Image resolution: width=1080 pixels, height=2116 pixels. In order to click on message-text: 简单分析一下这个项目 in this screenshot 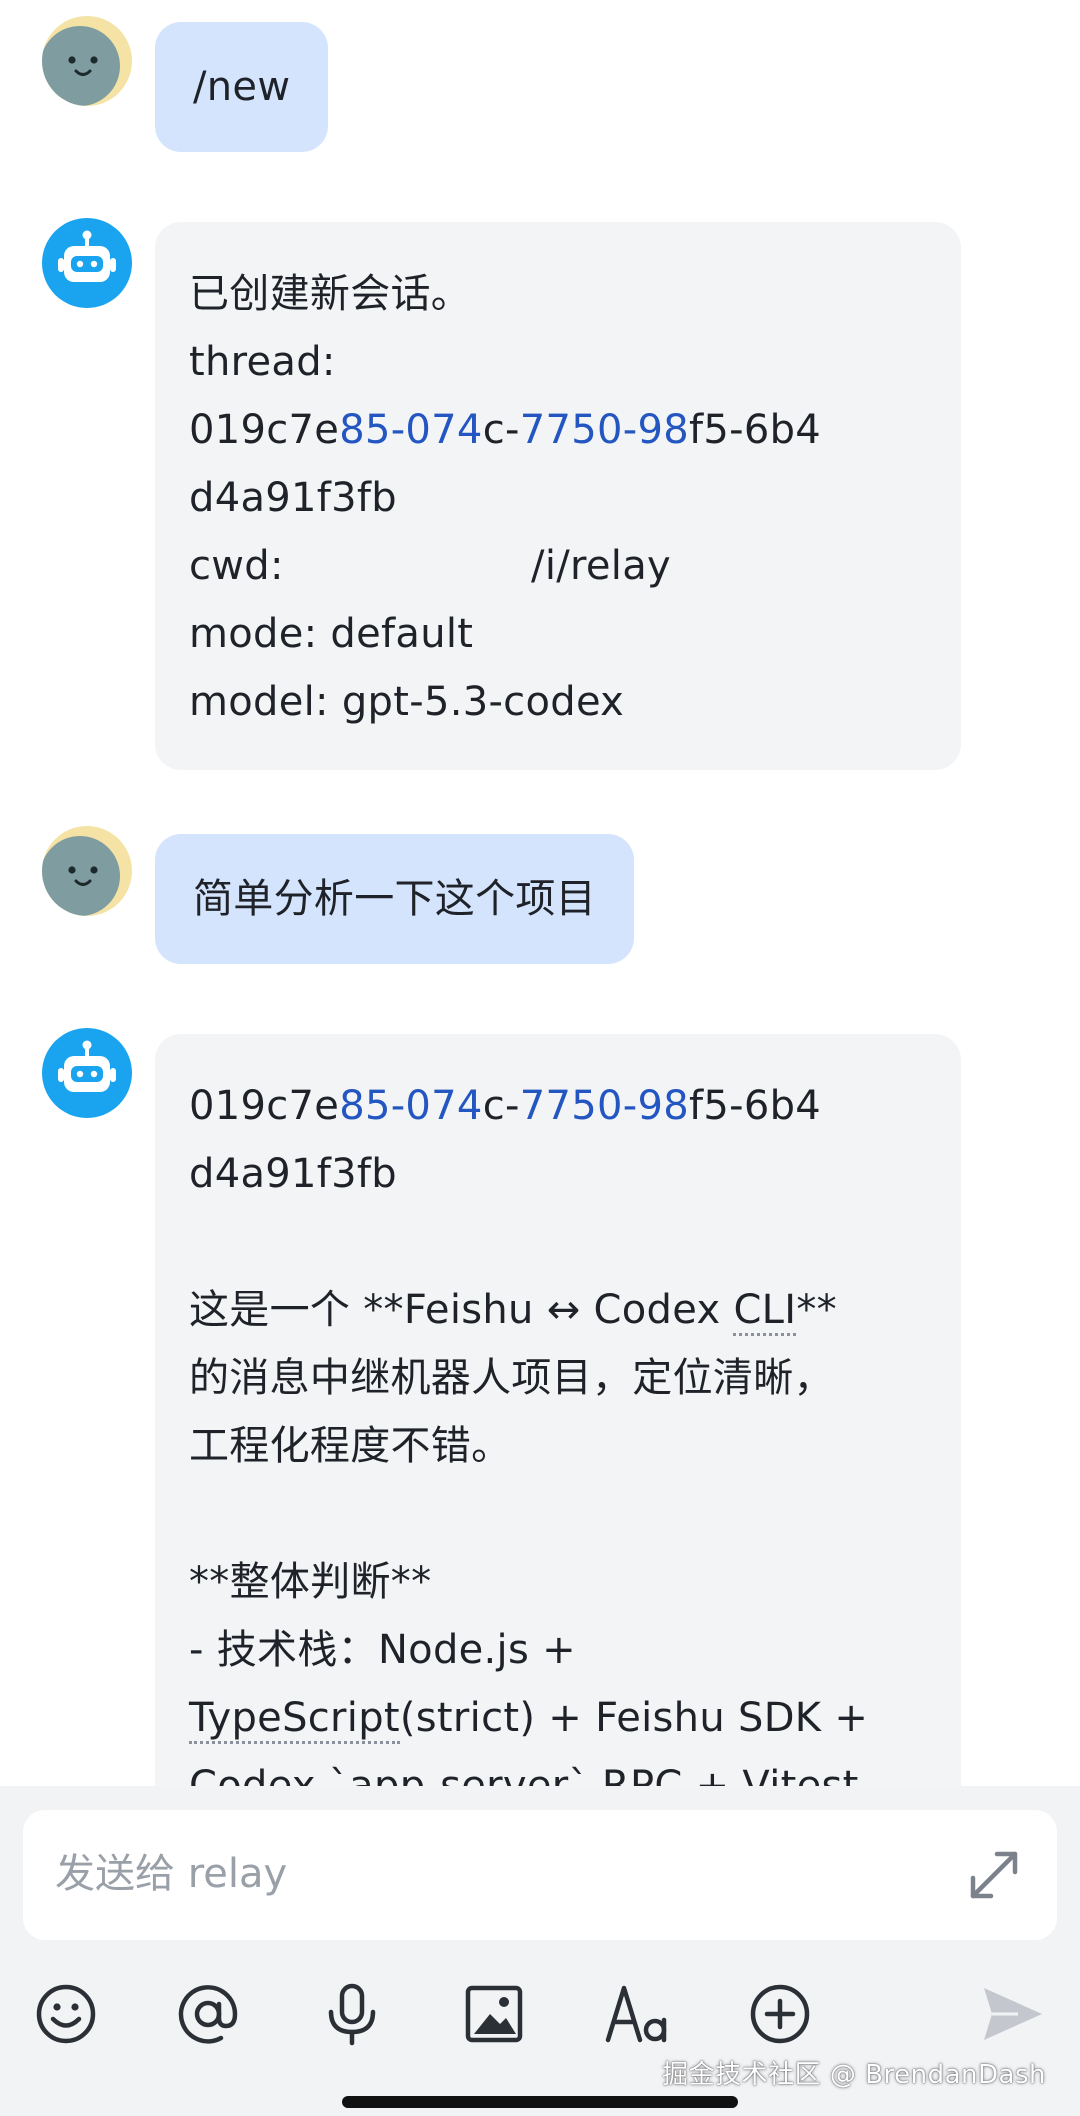, I will do `click(394, 899)`.